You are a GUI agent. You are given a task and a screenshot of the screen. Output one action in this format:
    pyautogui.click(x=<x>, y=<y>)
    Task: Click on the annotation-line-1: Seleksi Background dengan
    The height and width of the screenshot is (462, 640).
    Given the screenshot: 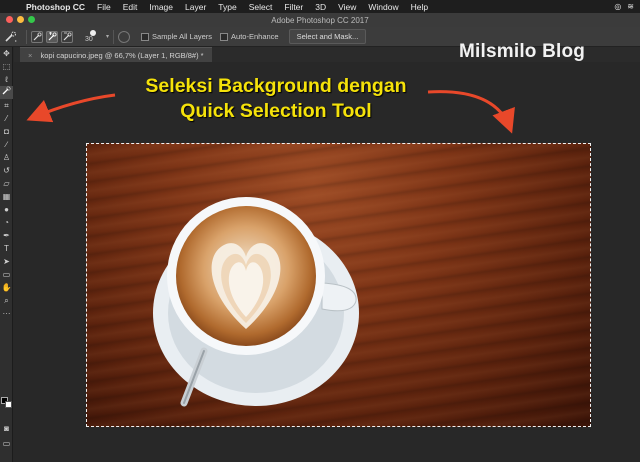 What is the action you would take?
    pyautogui.click(x=276, y=86)
    